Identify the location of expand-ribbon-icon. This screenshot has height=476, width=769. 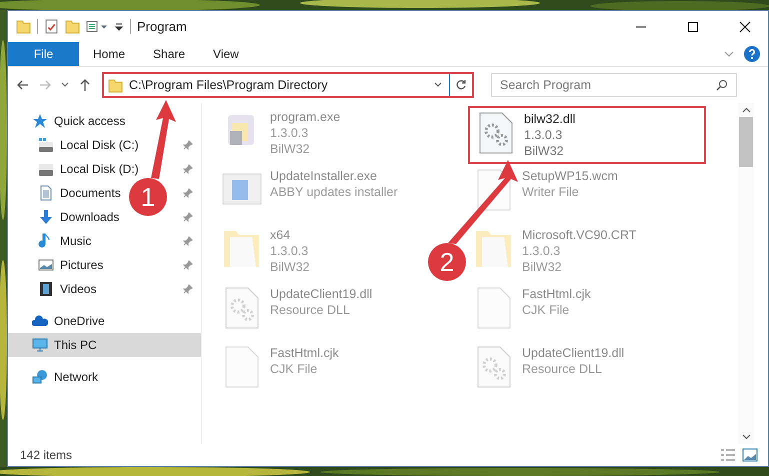
(729, 54).